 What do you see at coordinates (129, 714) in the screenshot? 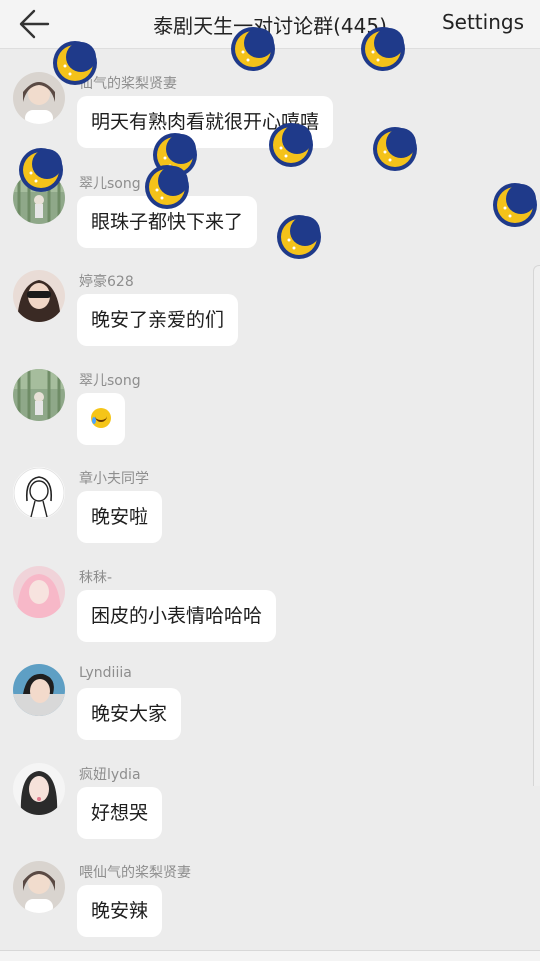
I see `message-bubble: 晚安大家` at bounding box center [129, 714].